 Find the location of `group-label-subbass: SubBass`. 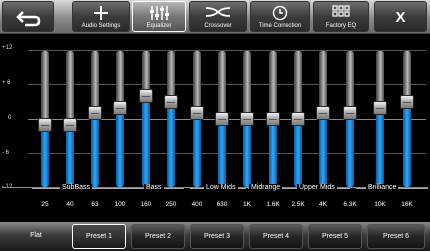

group-label-subbass: SubBass is located at coordinates (76, 187).